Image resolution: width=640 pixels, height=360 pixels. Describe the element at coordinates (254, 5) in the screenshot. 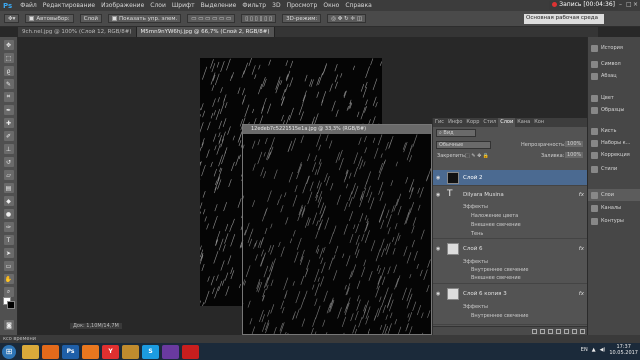

I see `menu-filter: Фильтр` at that location.